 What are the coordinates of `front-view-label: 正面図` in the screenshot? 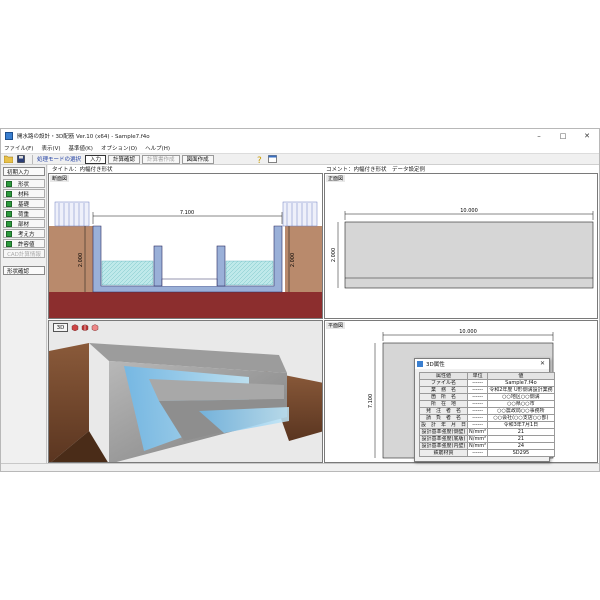 It's located at (336, 178).